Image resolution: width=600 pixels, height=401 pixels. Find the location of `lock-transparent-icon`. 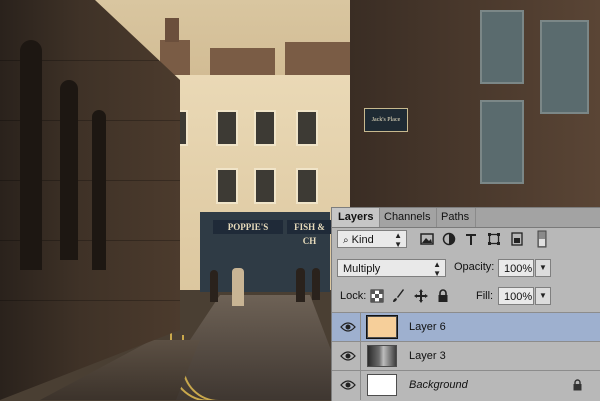

lock-transparent-icon is located at coordinates (377, 296).